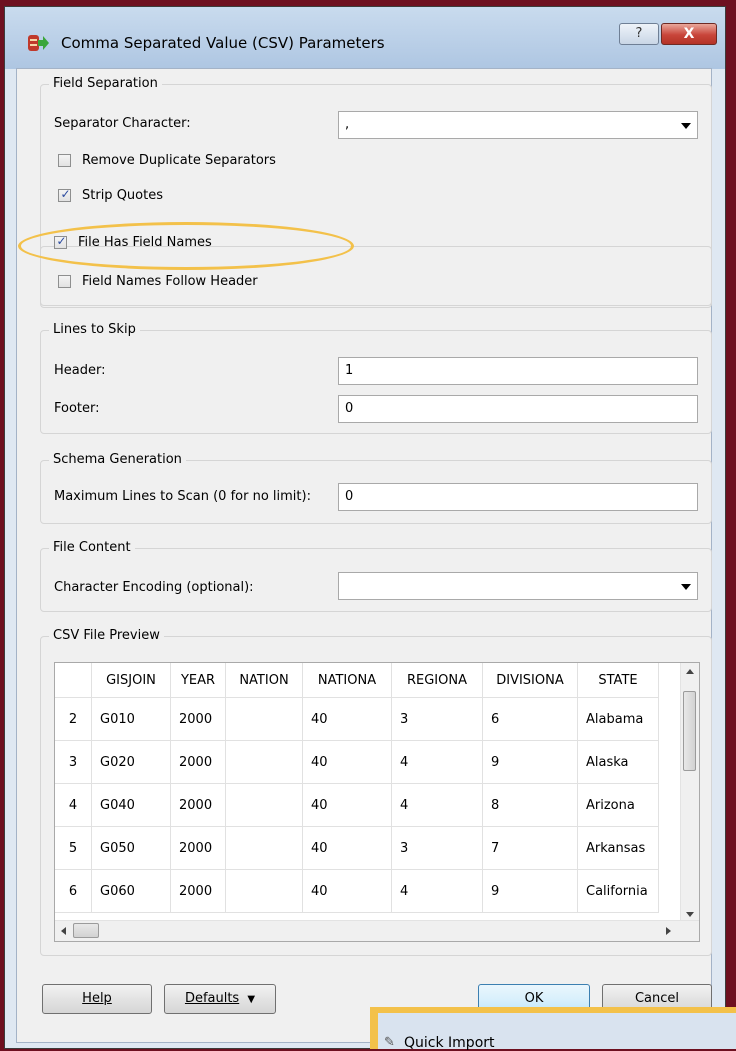  What do you see at coordinates (618, 848) in the screenshot?
I see `table-cell: Arkansas` at bounding box center [618, 848].